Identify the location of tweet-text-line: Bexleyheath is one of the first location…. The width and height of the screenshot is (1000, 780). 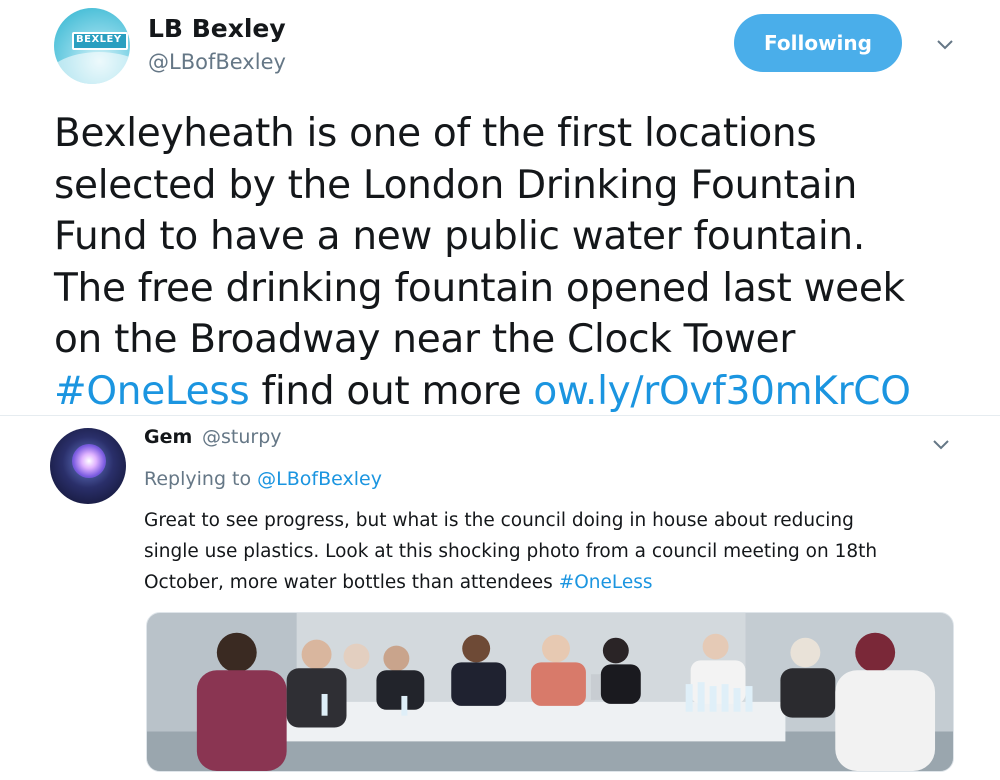
(435, 133).